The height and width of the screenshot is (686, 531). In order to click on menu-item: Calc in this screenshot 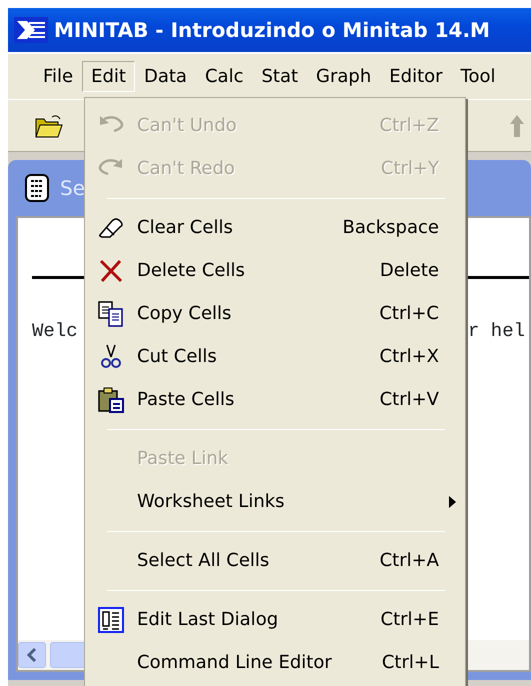, I will do `click(224, 76)`.